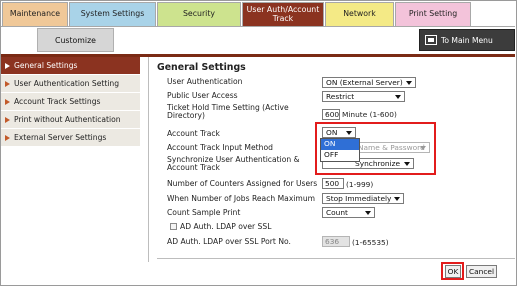 The image size is (517, 286). Describe the element at coordinates (481, 271) in the screenshot. I see `cancel-button: Cancel` at that location.